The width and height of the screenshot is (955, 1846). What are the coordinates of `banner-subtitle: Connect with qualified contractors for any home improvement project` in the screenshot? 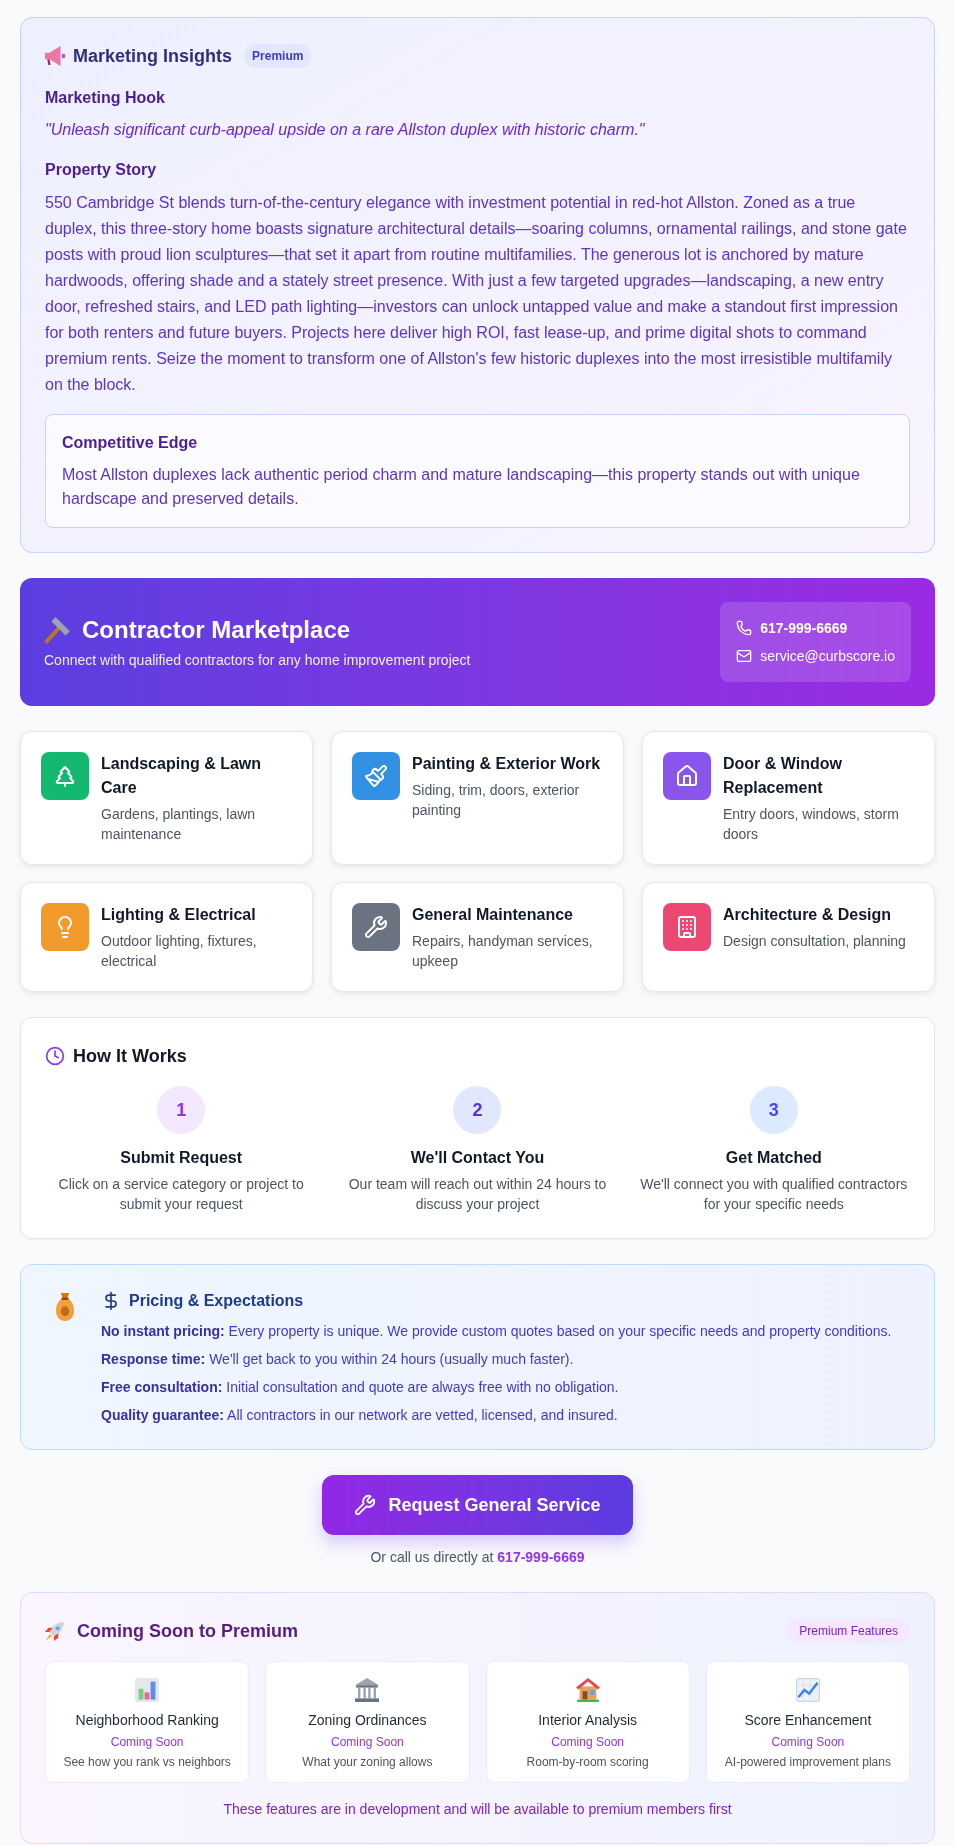 It's located at (257, 660).